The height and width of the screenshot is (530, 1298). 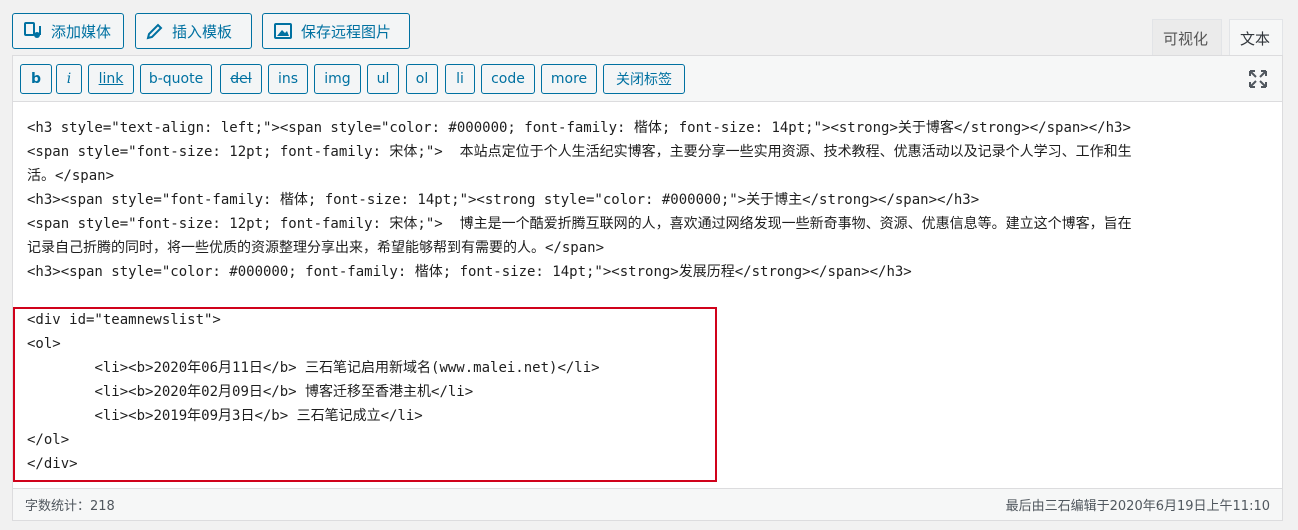 I want to click on quicktag-label: 关闭标签, so click(x=644, y=80).